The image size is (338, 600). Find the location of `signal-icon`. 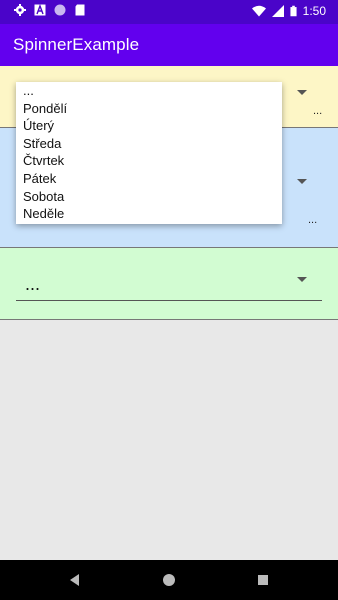

signal-icon is located at coordinates (277, 11).